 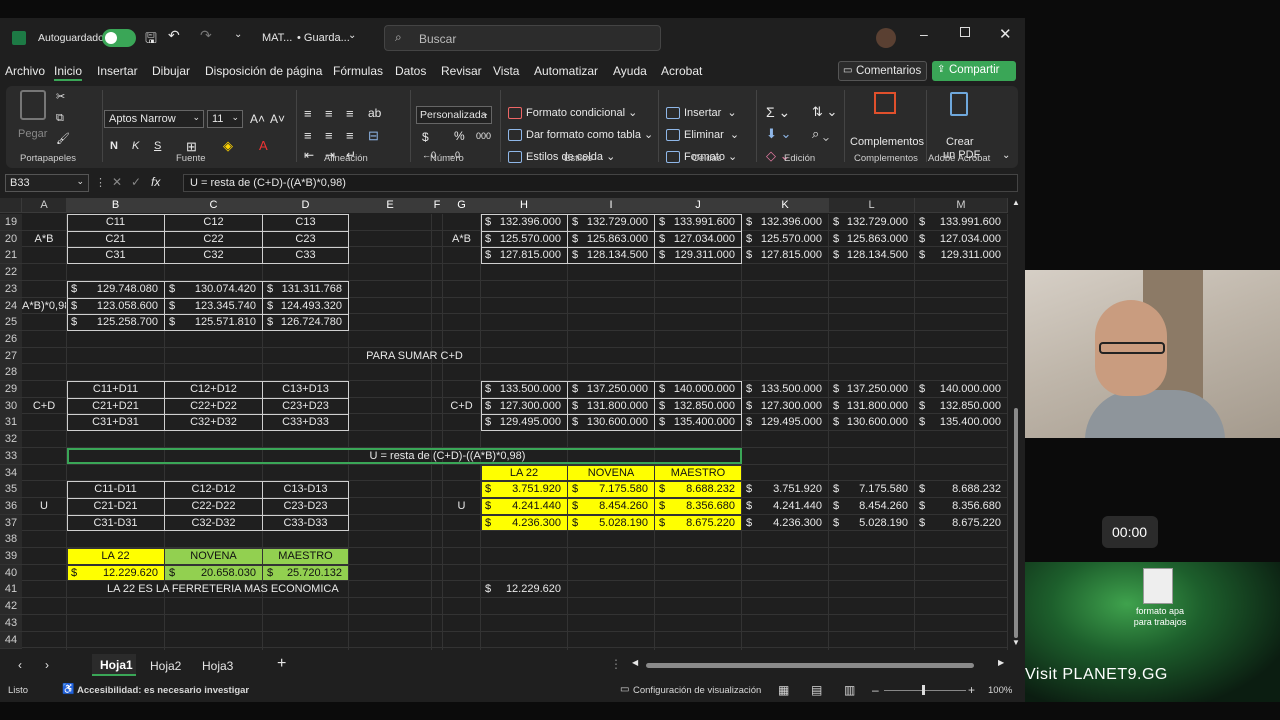 What do you see at coordinates (68, 72) in the screenshot?
I see `menu-inicio: Inicio` at bounding box center [68, 72].